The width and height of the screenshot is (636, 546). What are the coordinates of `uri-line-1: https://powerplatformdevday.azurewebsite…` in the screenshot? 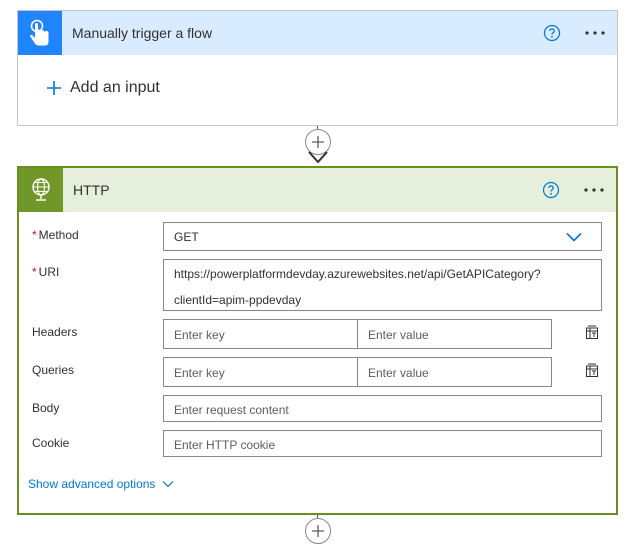 It's located at (357, 274).